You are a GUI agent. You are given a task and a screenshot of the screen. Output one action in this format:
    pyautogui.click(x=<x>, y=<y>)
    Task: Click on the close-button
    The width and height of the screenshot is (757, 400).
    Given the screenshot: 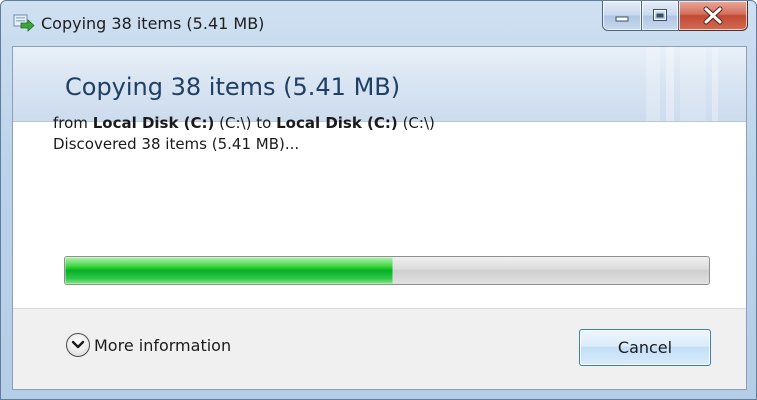 What is the action you would take?
    pyautogui.click(x=713, y=16)
    